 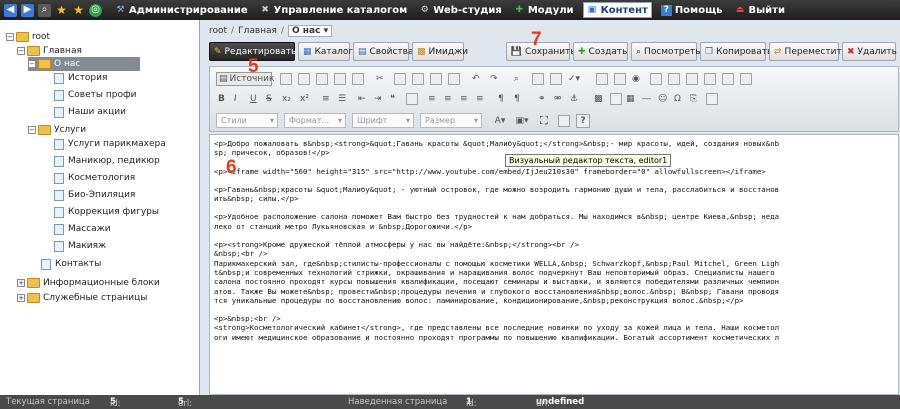 What do you see at coordinates (583, 121) in the screenshot?
I see `about-icon: ?` at bounding box center [583, 121].